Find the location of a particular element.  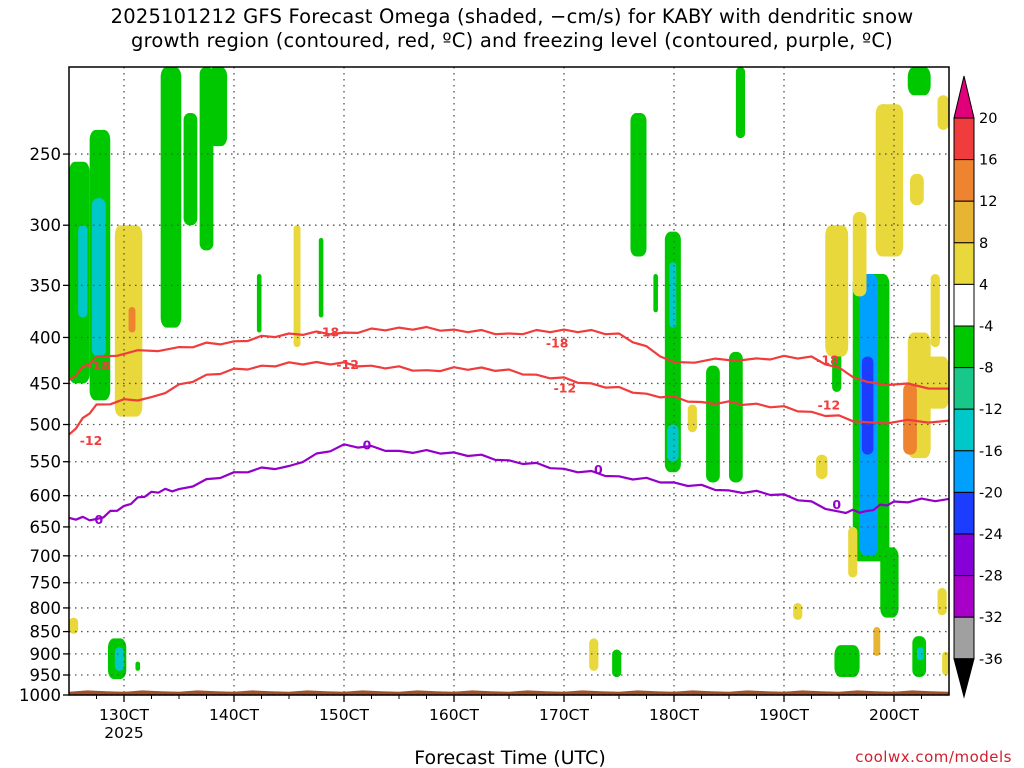

contour-label-0: -18 is located at coordinates (98, 365).